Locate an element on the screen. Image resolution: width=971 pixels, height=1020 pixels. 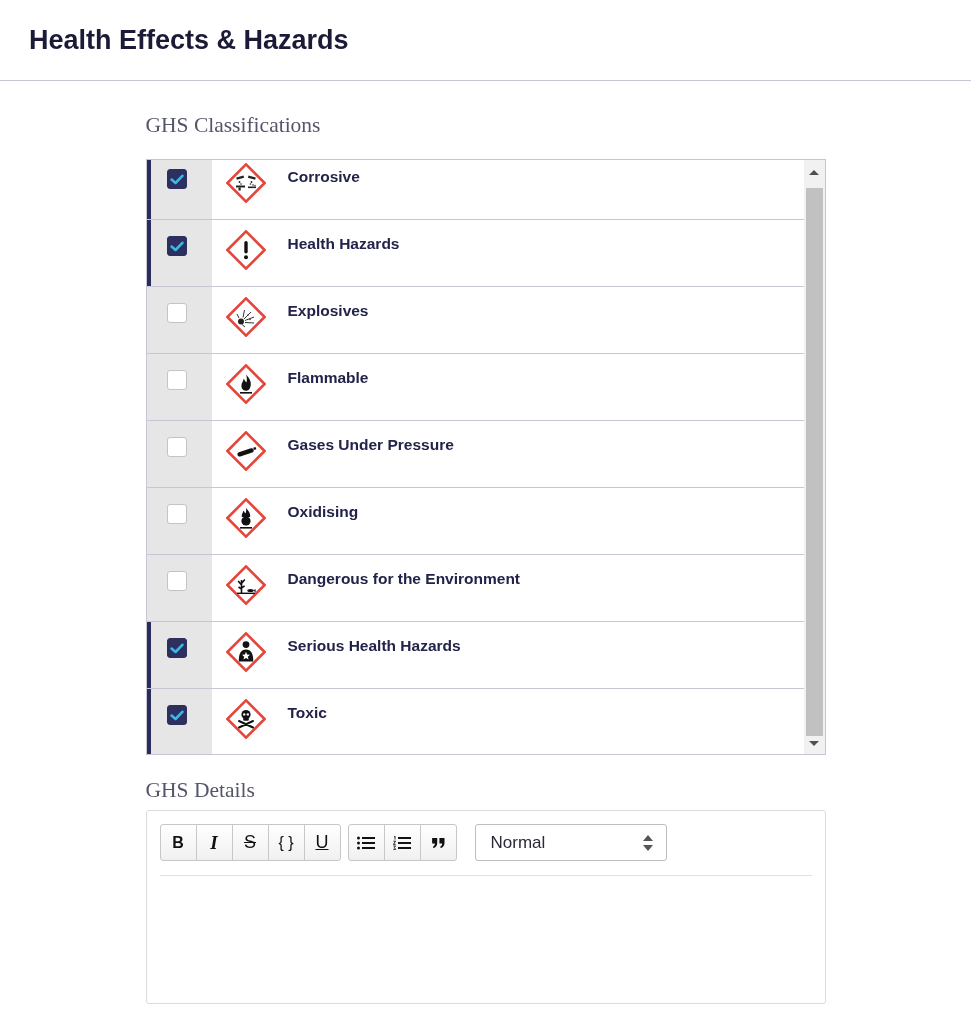
dead-tree-and-fish-icon is located at coordinates (245, 585).